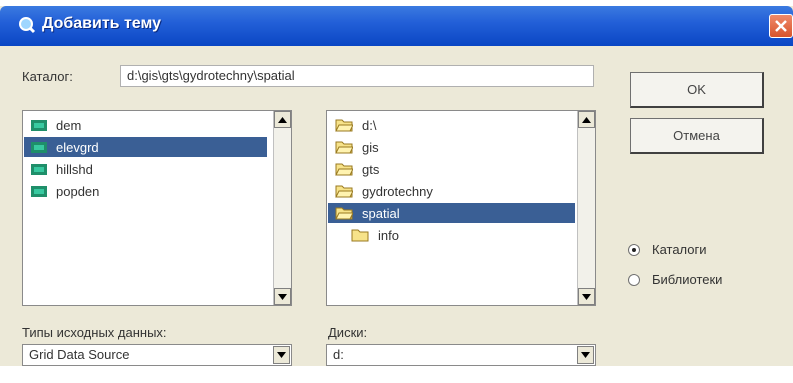 The height and width of the screenshot is (383, 793). What do you see at coordinates (371, 169) in the screenshot?
I see `folder-label: gts` at bounding box center [371, 169].